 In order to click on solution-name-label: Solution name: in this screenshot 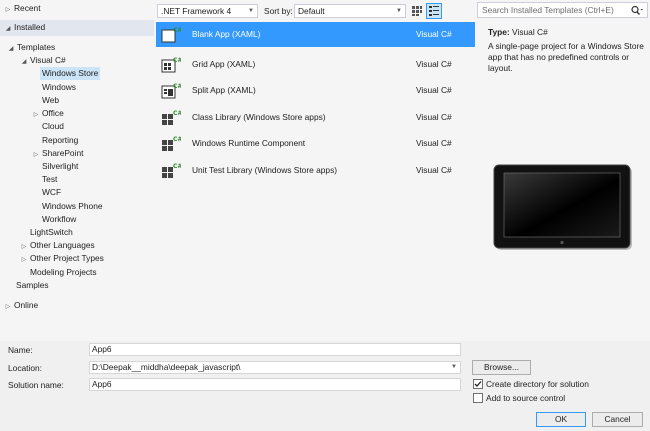, I will do `click(36, 385)`.